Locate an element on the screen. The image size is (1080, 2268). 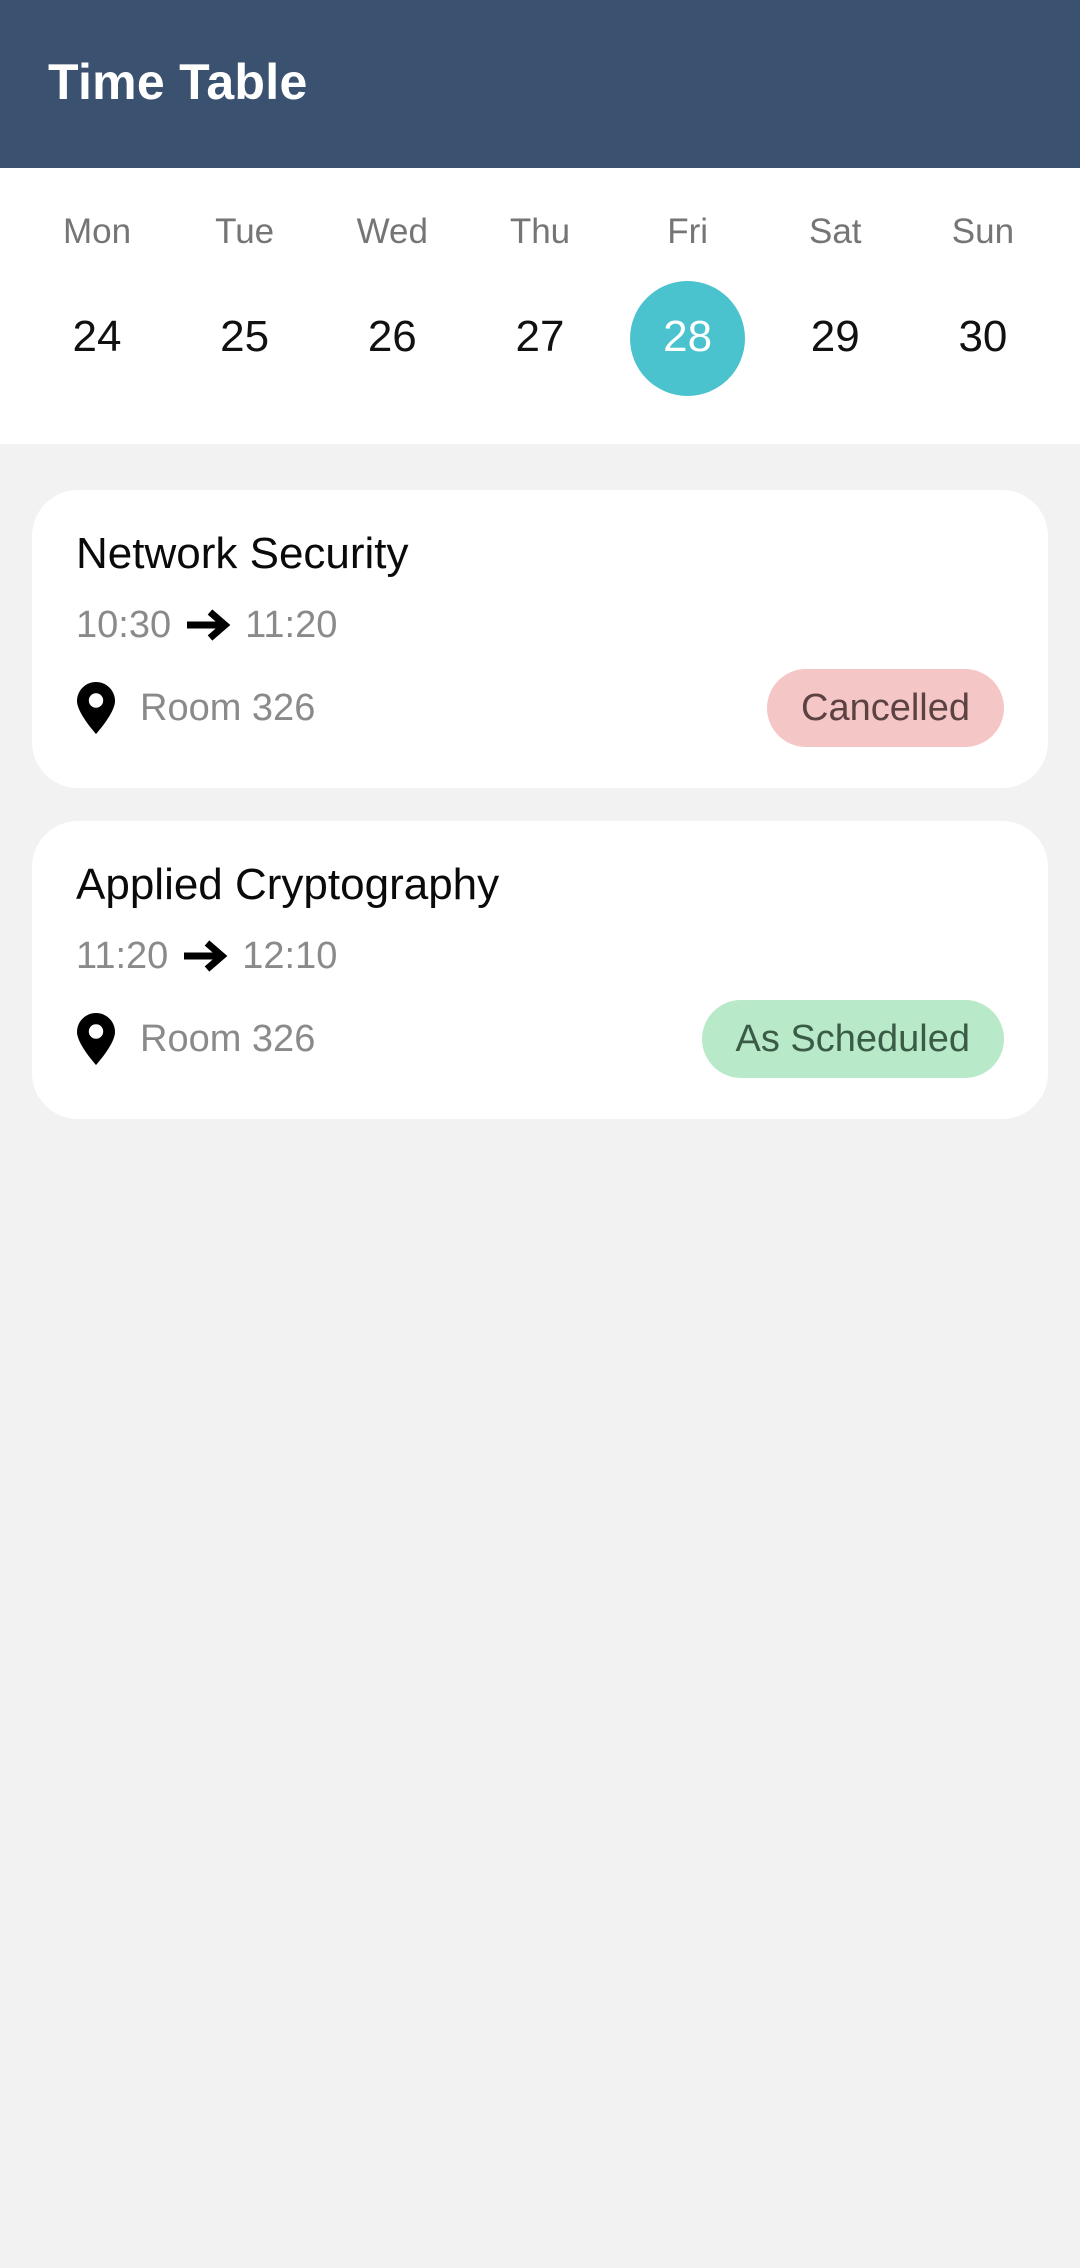
day-date-wrap-tue: 25 is located at coordinates (244, 338).